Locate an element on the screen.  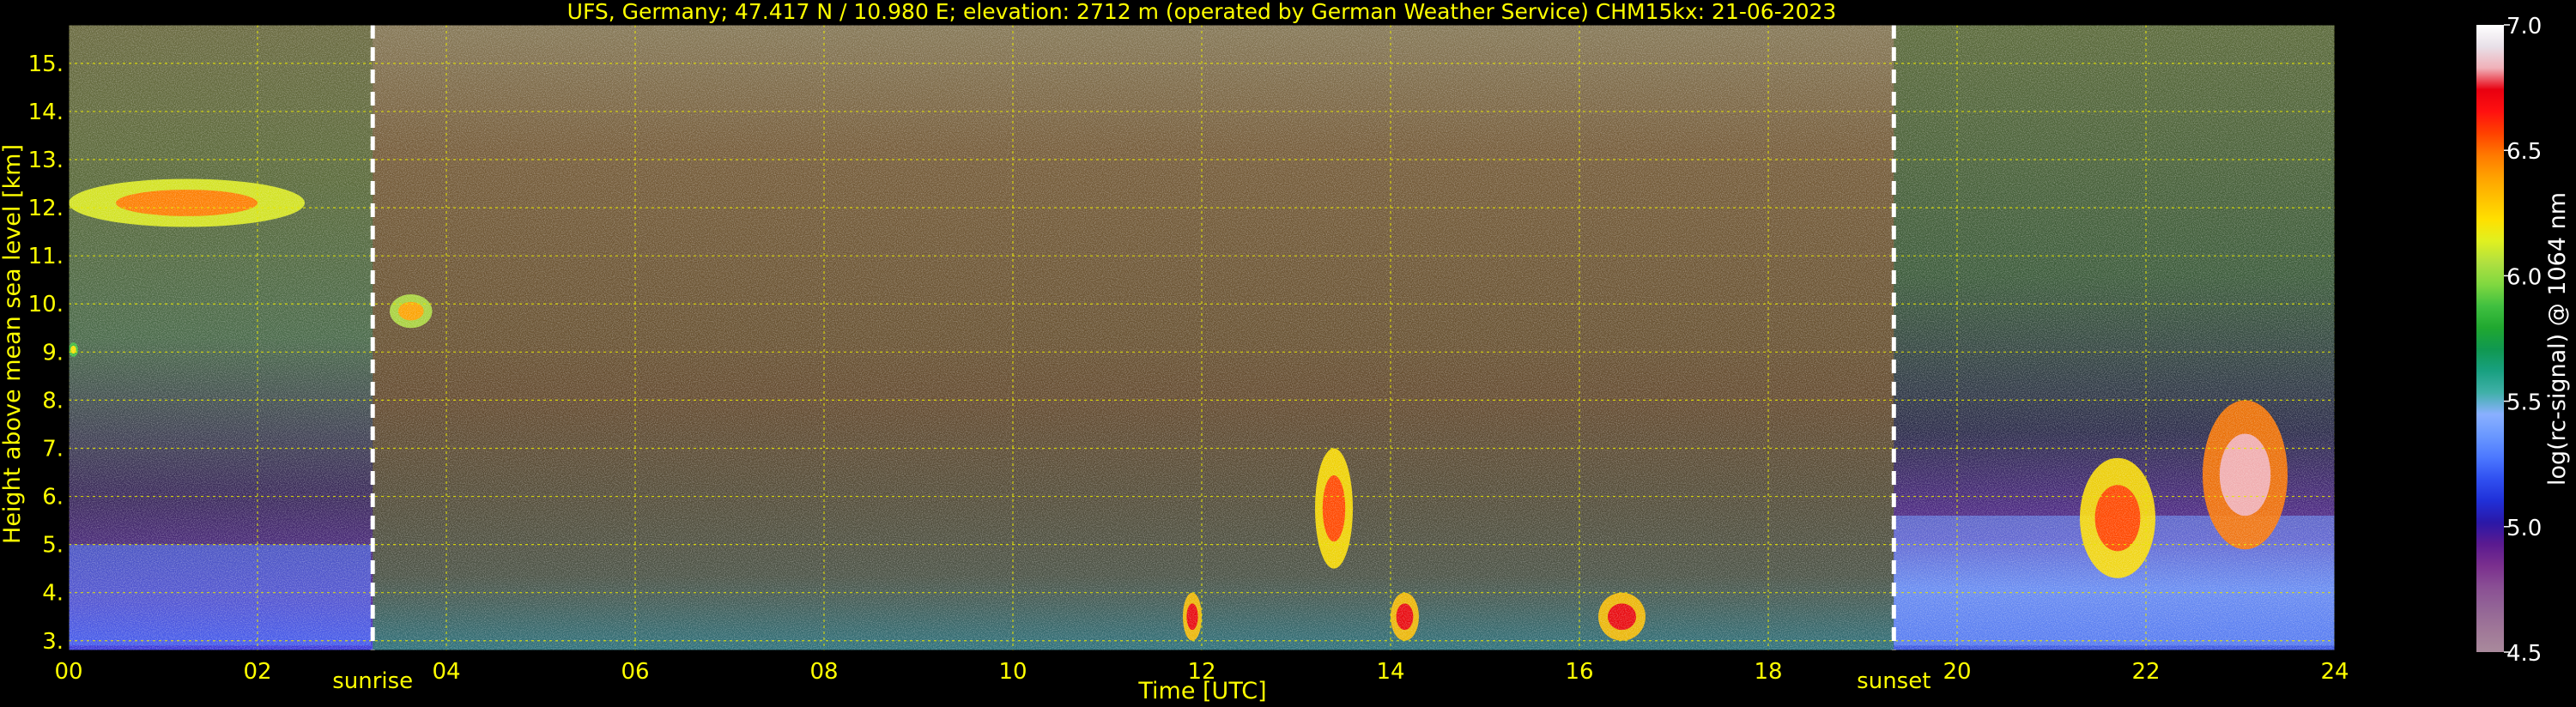
x-tick-label: 08 is located at coordinates (823, 672).